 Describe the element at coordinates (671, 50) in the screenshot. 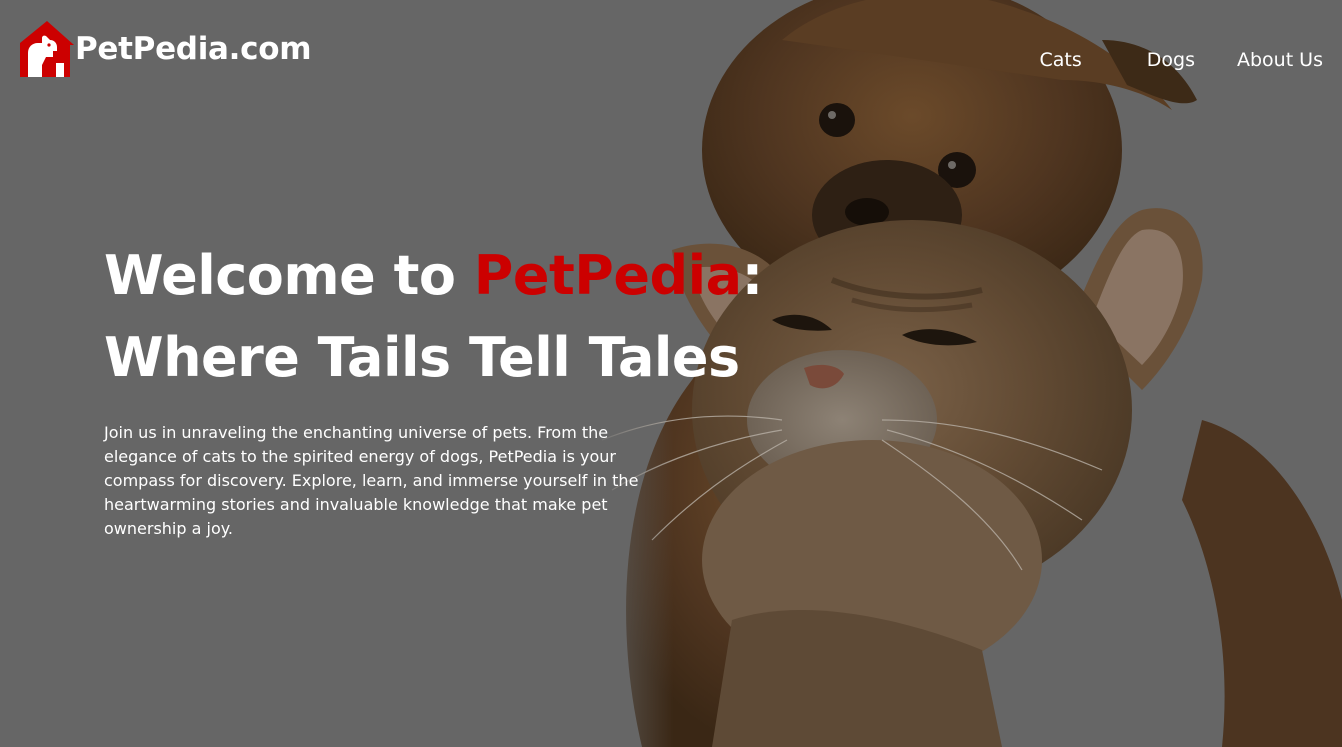

I see `site-header: PetPedia.com Cats Dogs About Us` at that location.